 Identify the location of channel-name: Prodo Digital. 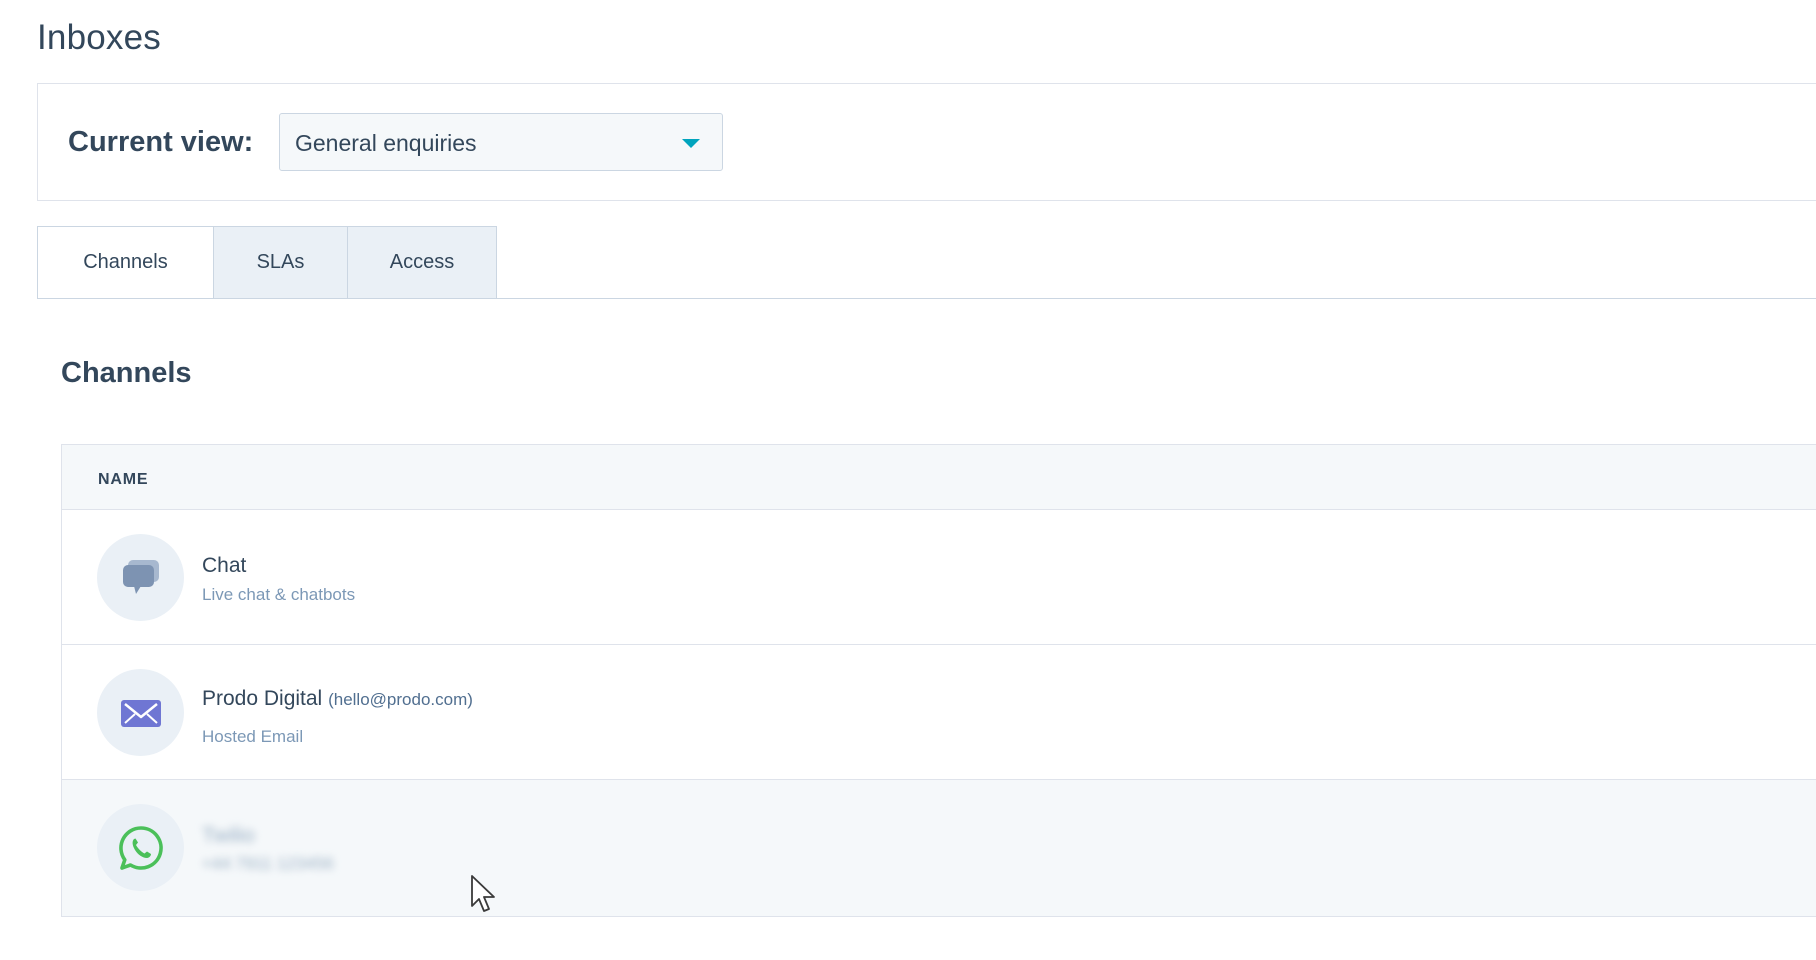
(262, 698).